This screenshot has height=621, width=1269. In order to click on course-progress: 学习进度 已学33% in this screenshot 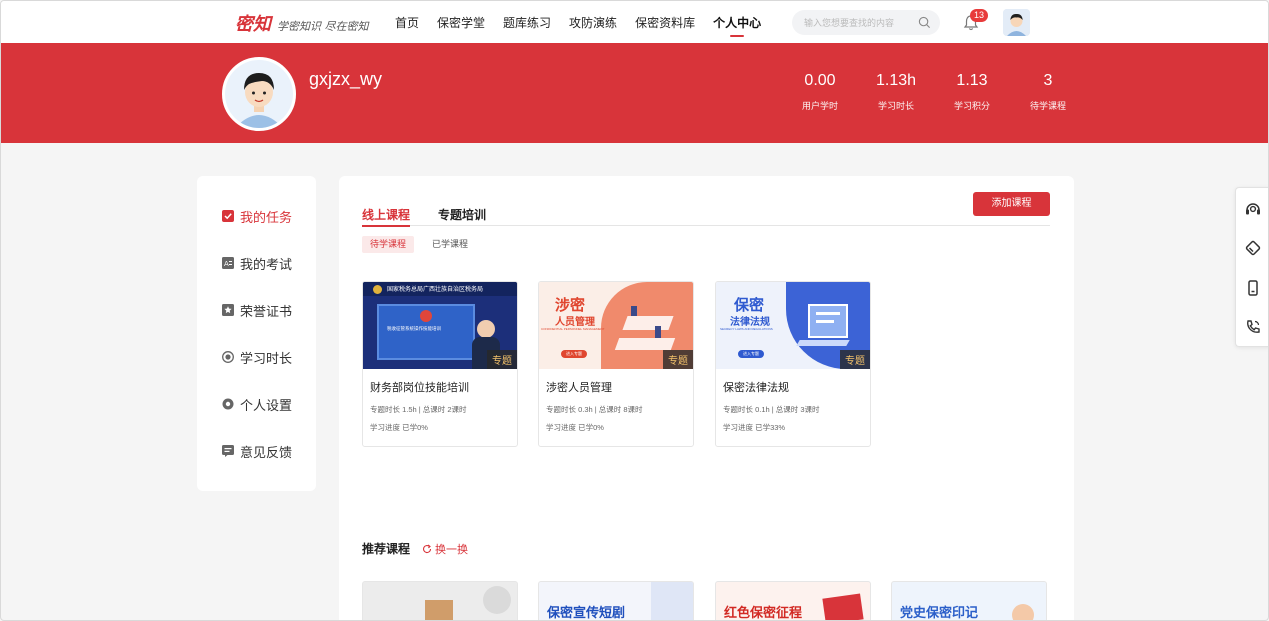, I will do `click(754, 427)`.